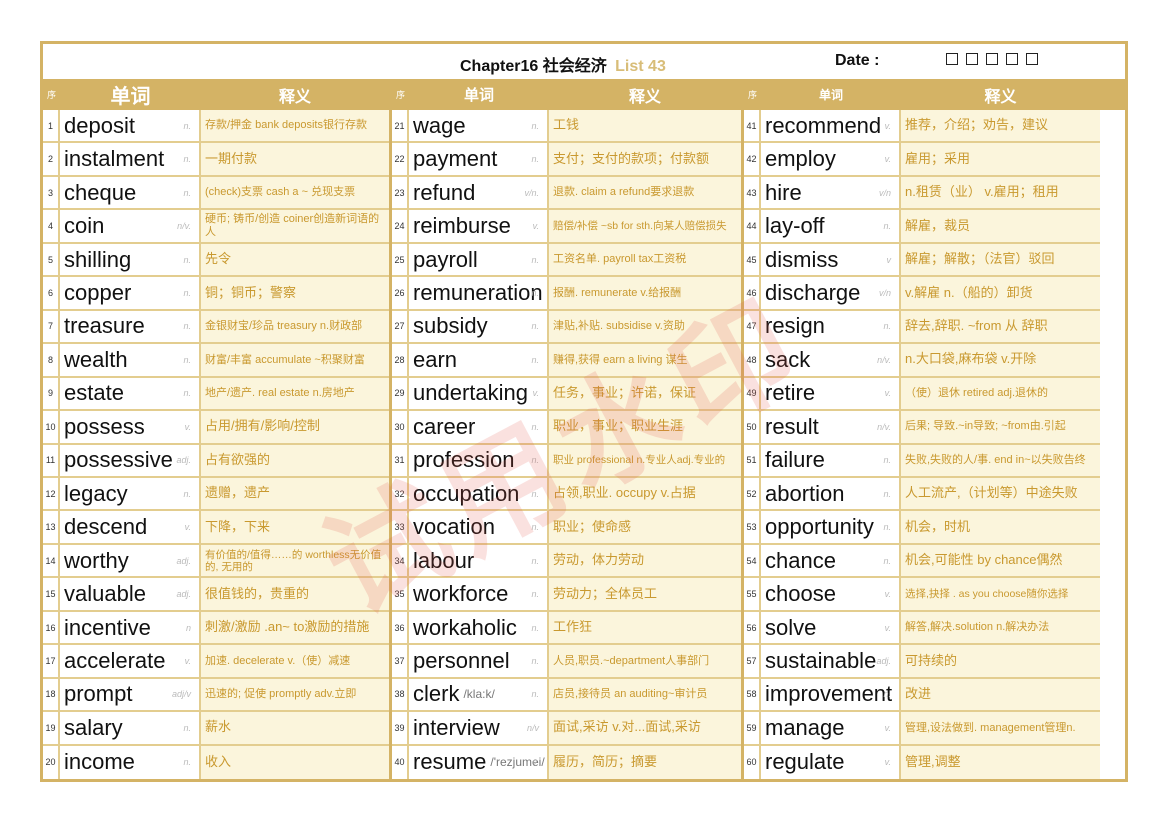  Describe the element at coordinates (566, 160) in the screenshot. I see `vocab-row: 22 payment n. 支付；支付的款项；付款额` at that location.